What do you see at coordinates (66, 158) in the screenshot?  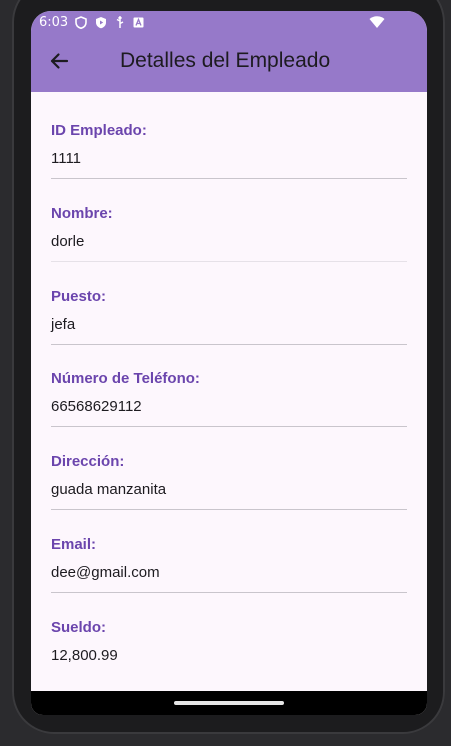 I see `field-value: 1111` at bounding box center [66, 158].